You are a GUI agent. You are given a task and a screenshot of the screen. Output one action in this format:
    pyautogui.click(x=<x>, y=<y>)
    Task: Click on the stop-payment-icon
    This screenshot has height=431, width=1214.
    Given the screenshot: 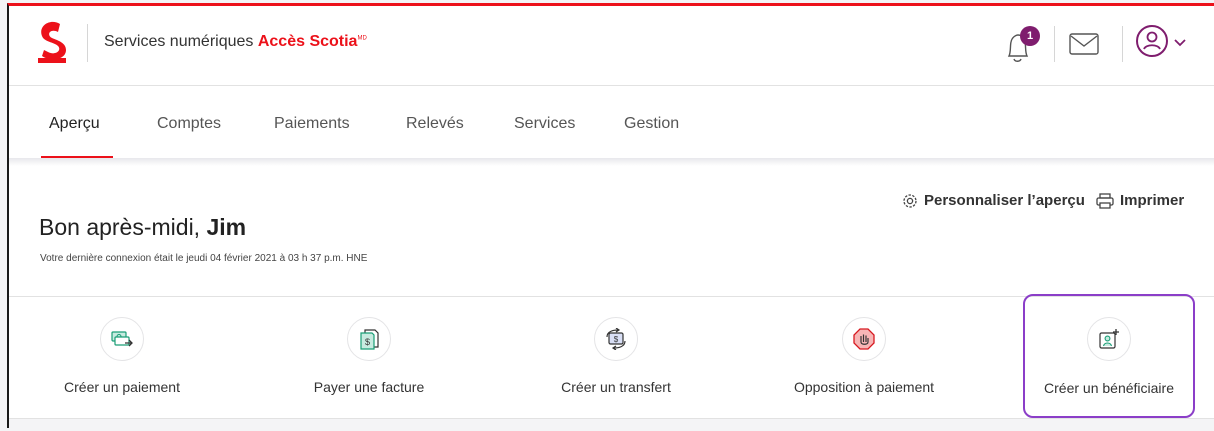 What is the action you would take?
    pyautogui.click(x=864, y=339)
    